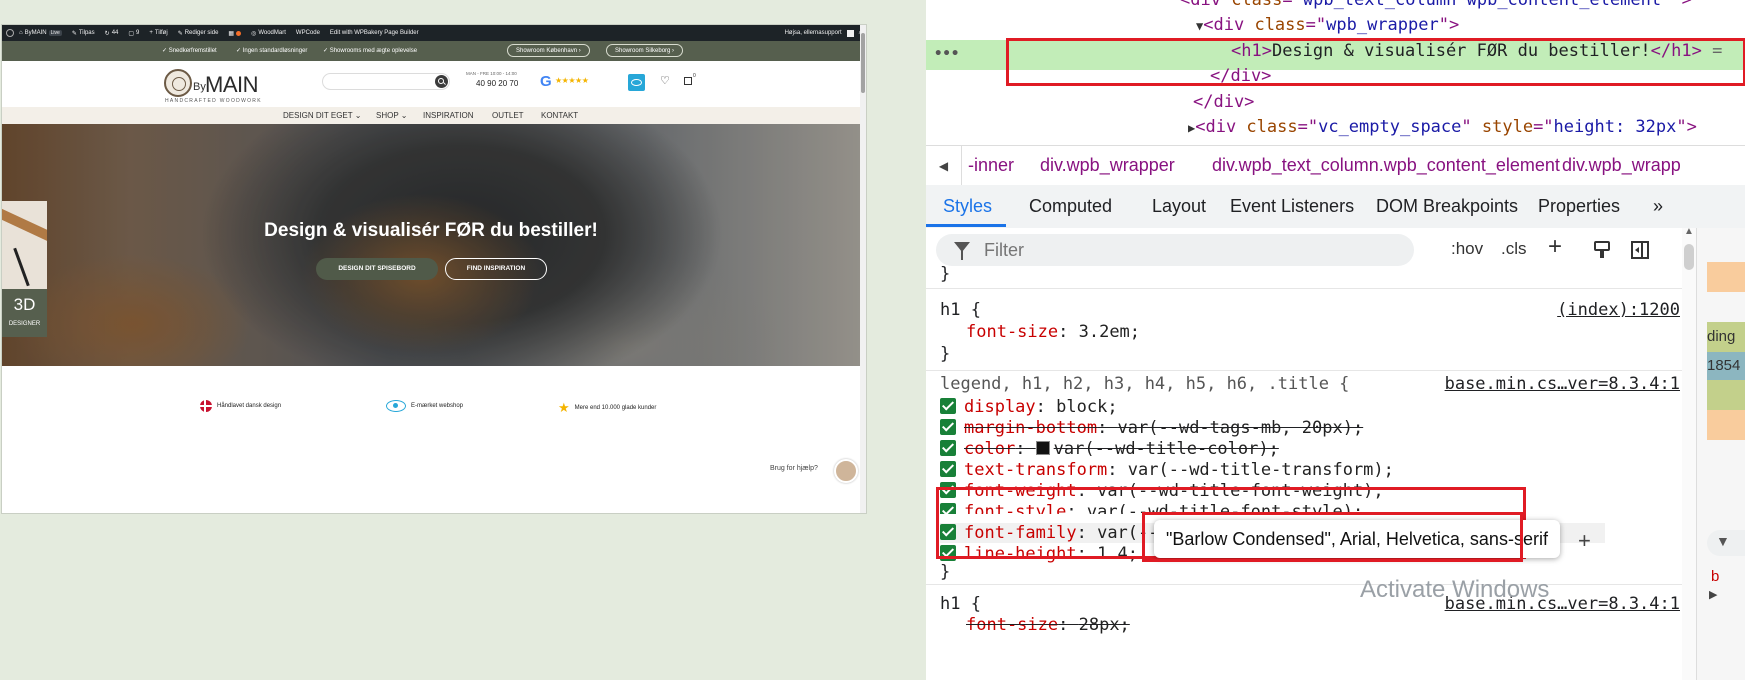  What do you see at coordinates (966, 225) in the screenshot?
I see `active-tab-indicator` at bounding box center [966, 225].